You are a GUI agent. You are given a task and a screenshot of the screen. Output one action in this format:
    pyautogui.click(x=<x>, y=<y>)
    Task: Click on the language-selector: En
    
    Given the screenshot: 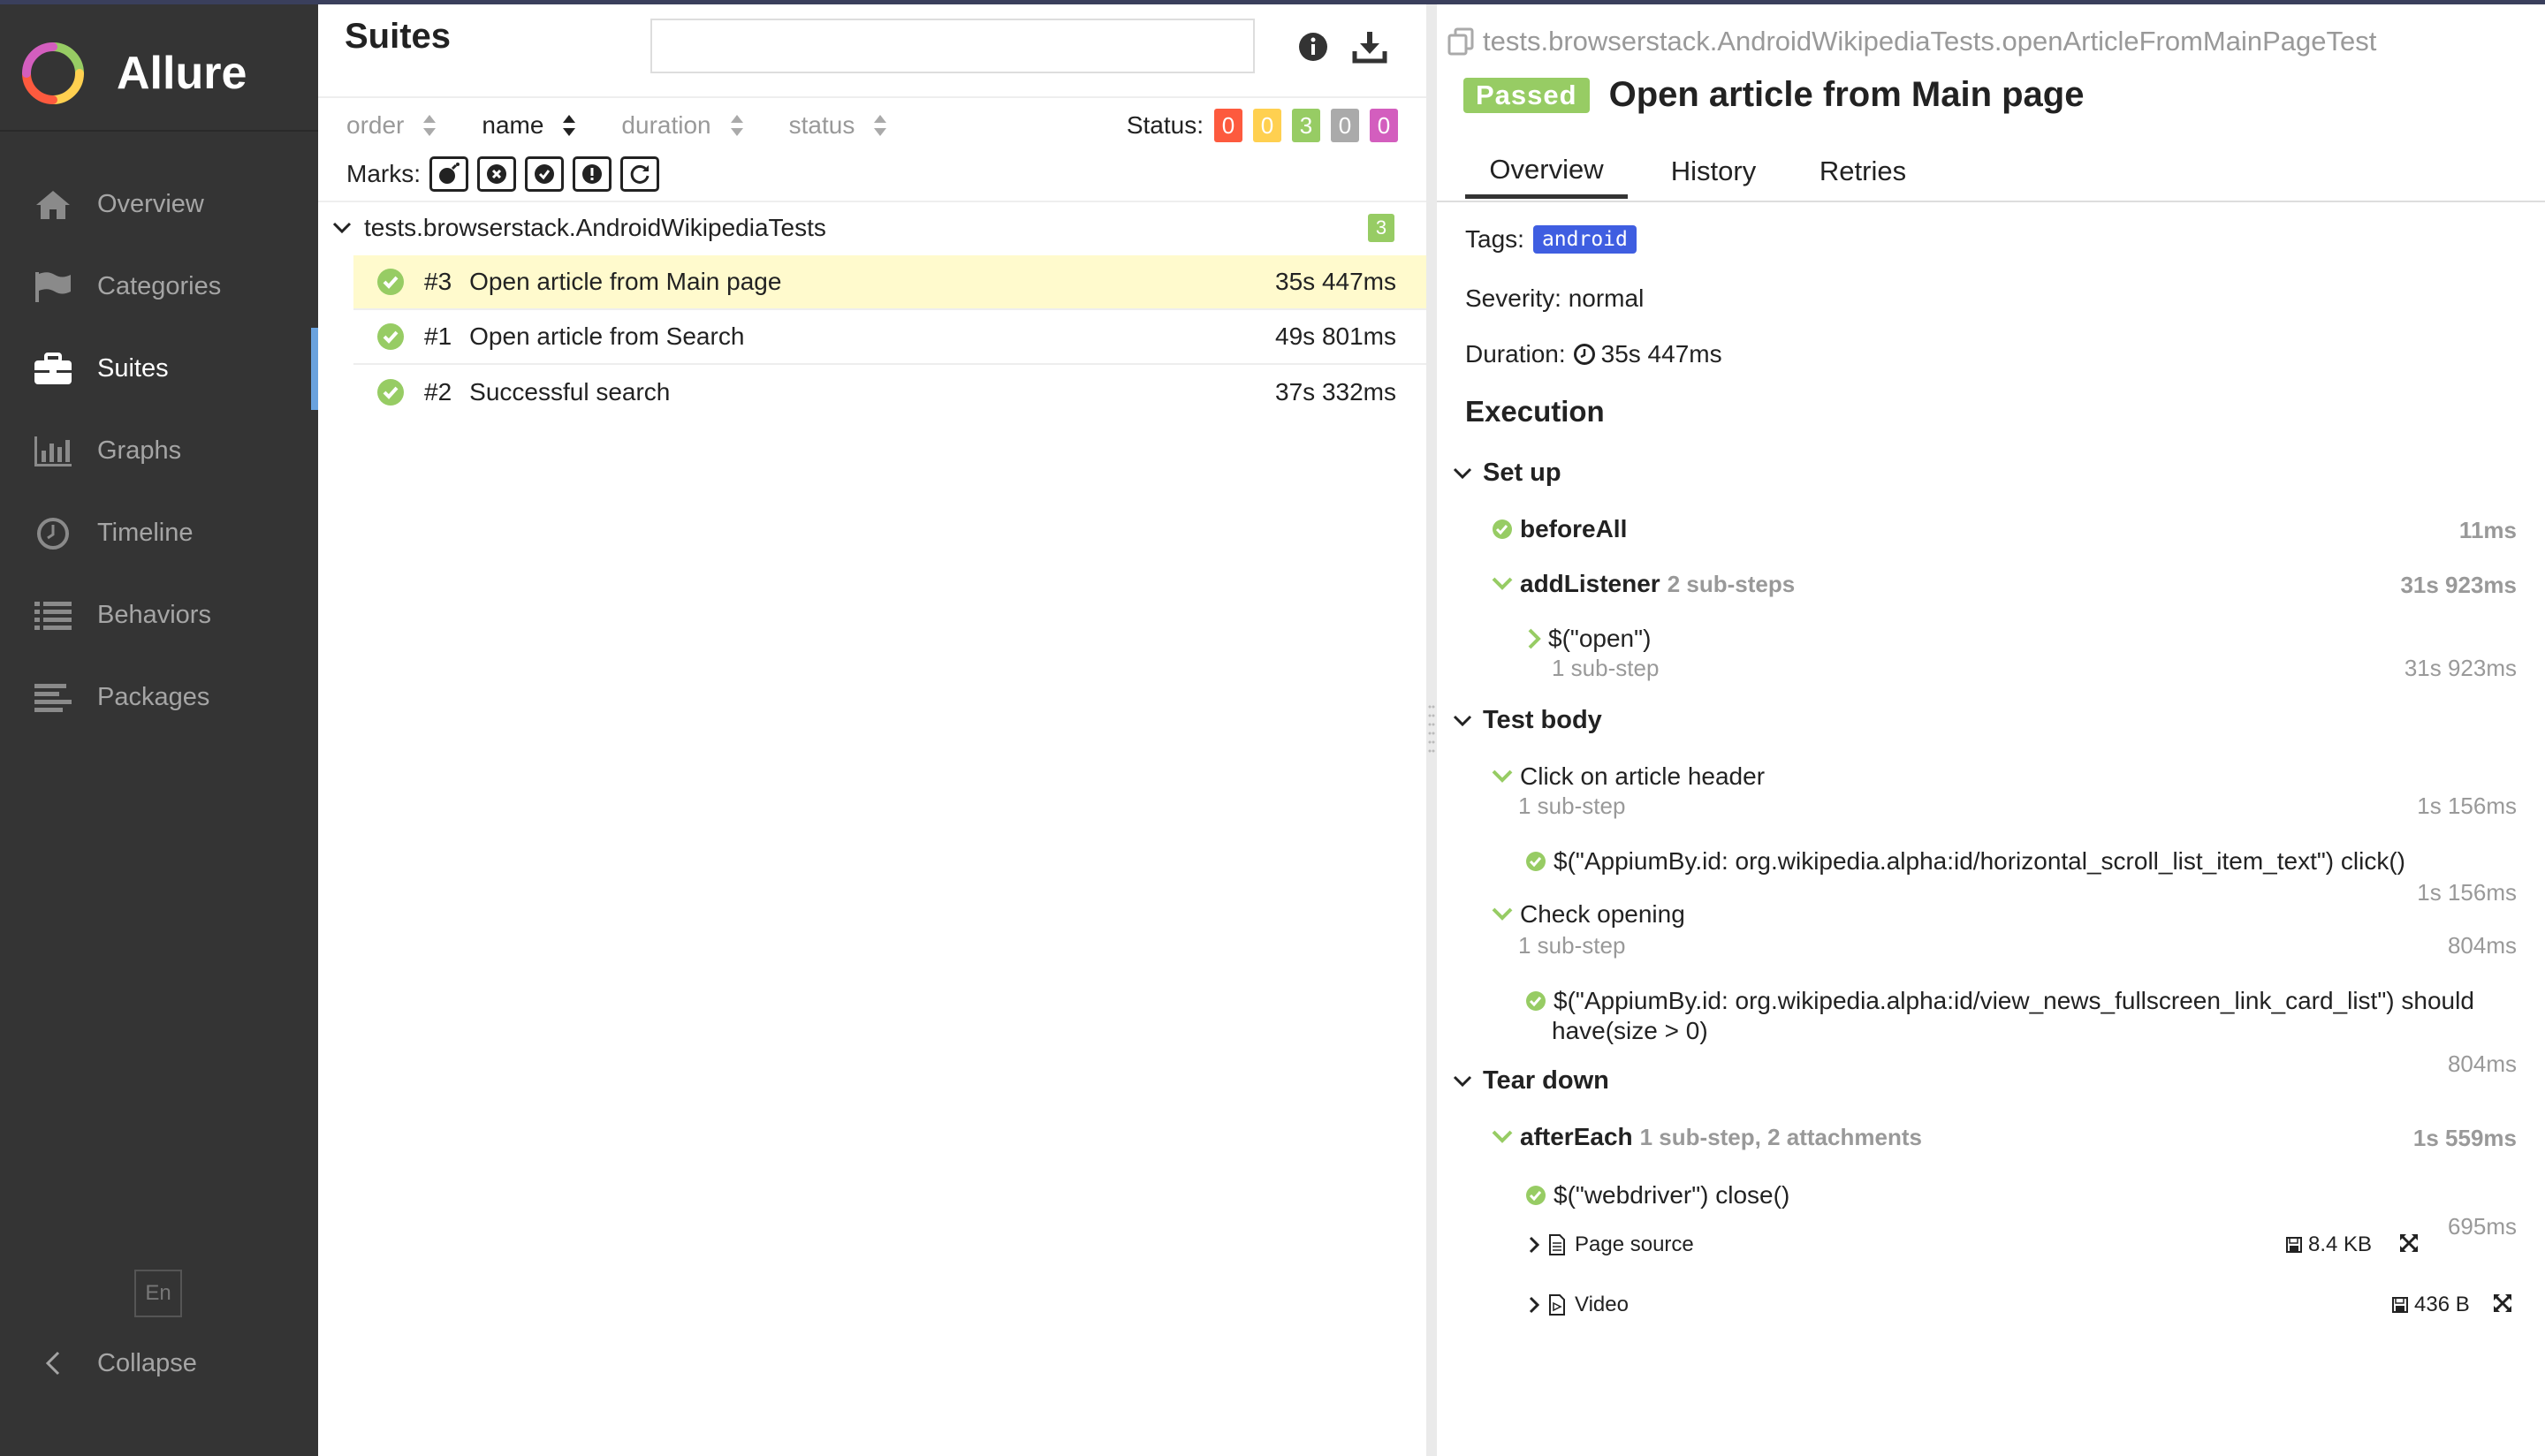 What is the action you would take?
    pyautogui.click(x=158, y=1293)
    